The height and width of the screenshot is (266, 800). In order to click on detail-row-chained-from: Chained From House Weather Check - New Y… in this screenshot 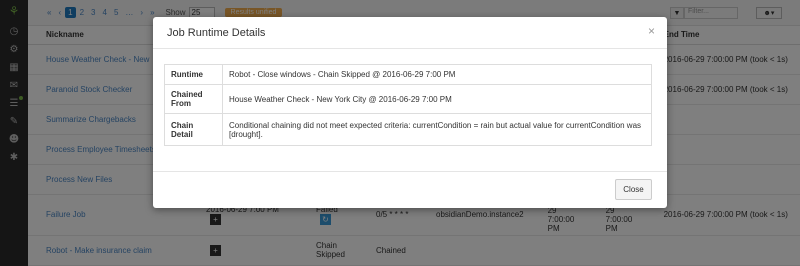, I will do `click(408, 99)`.